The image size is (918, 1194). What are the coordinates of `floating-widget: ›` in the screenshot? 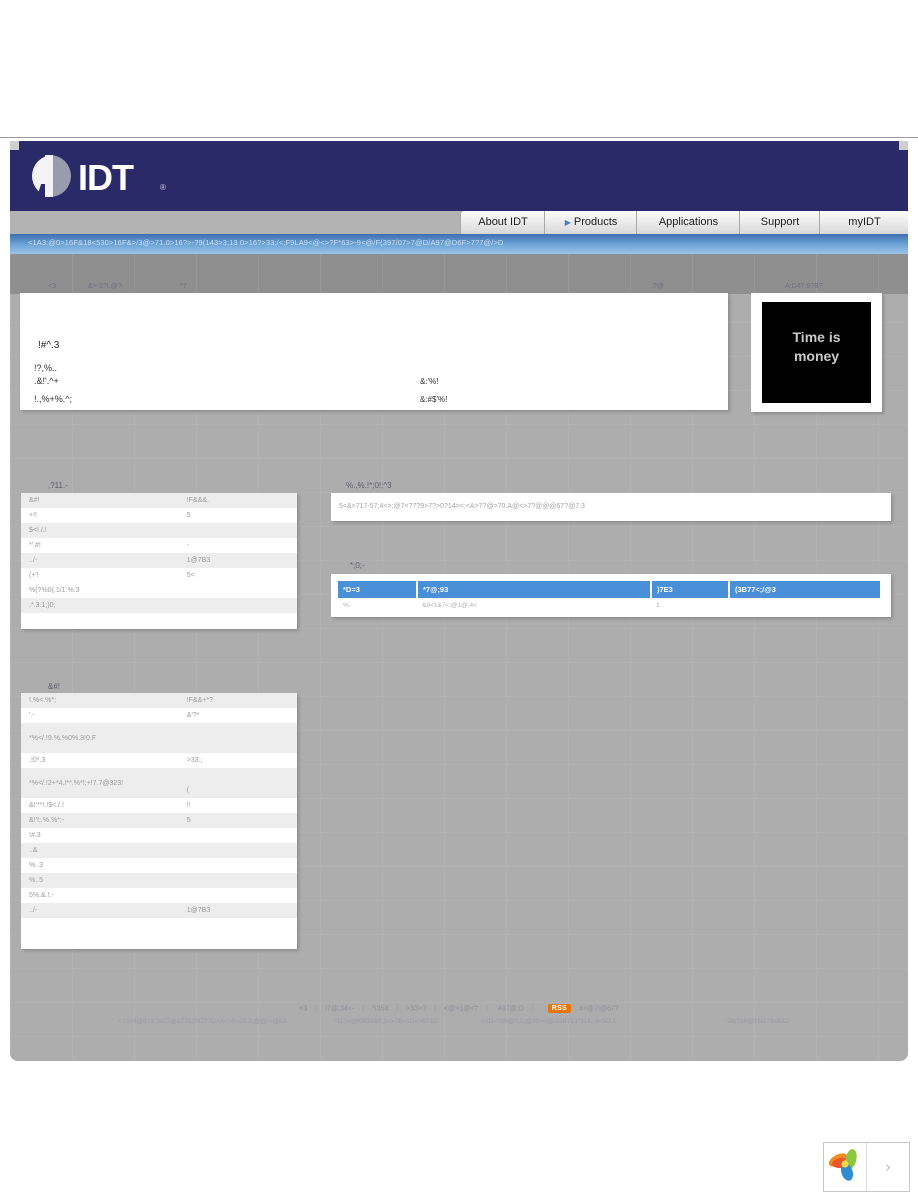 It's located at (866, 1167).